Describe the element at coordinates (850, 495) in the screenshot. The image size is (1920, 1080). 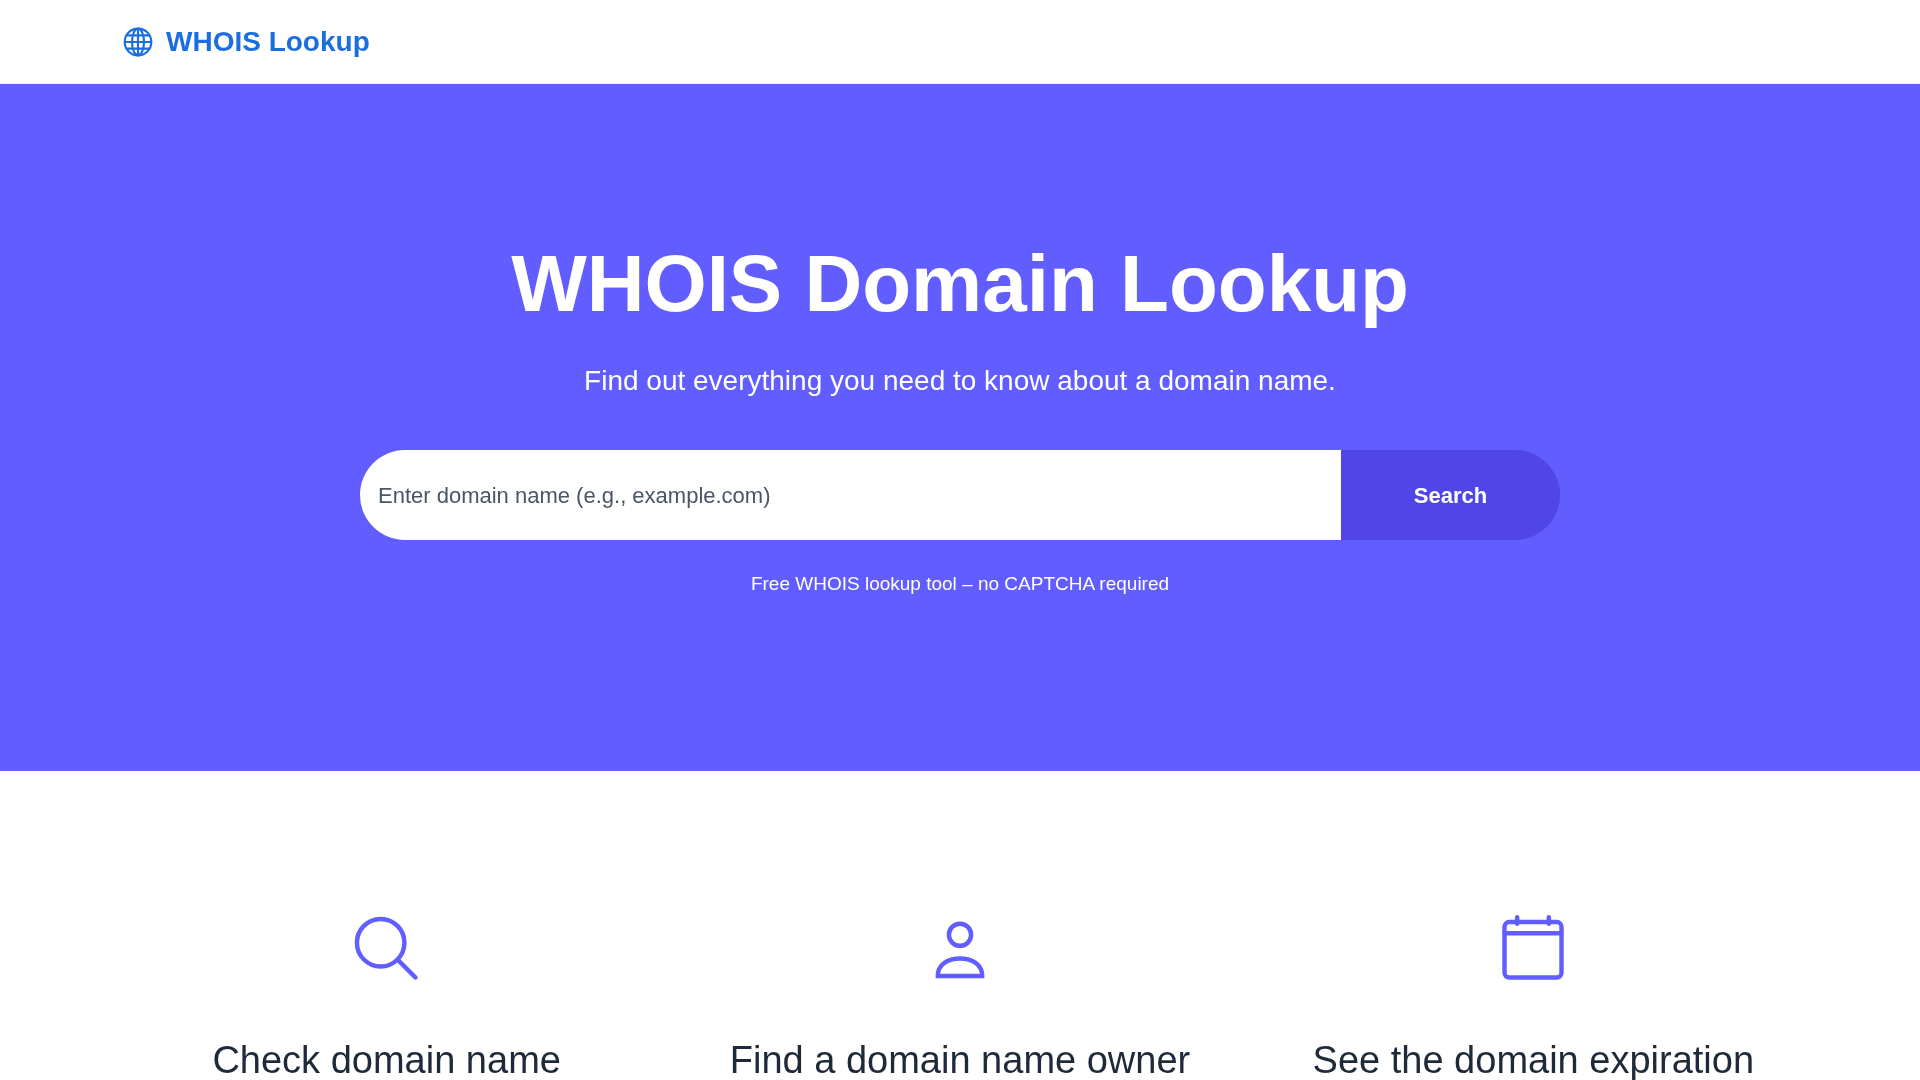
I see `domain-search-field: Enter domain name (e.g., example.com)` at that location.